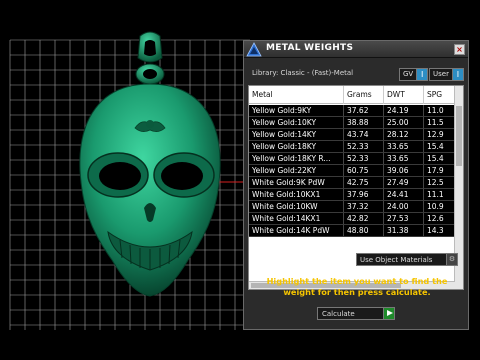 The width and height of the screenshot is (480, 360). Describe the element at coordinates (451, 259) in the screenshot. I see `dropdown-icon: ⚙` at that location.